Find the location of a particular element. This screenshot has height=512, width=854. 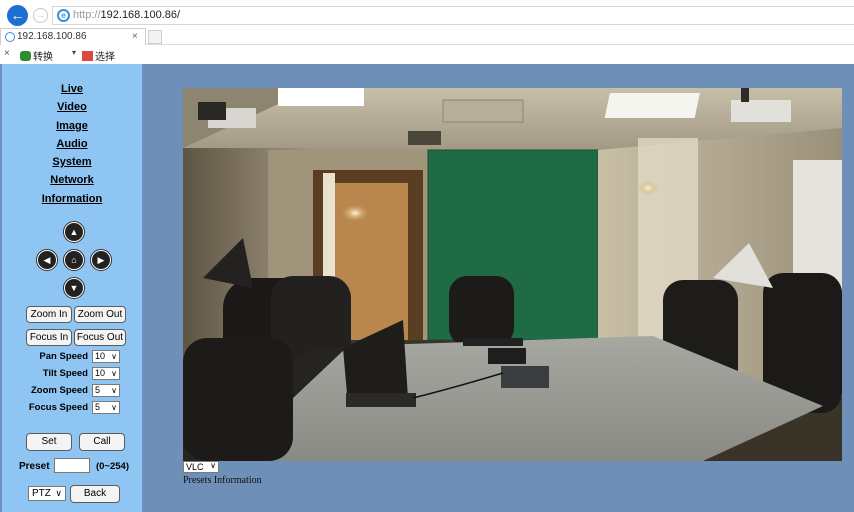

preset-range-hint: (0~254) is located at coordinates (113, 466).